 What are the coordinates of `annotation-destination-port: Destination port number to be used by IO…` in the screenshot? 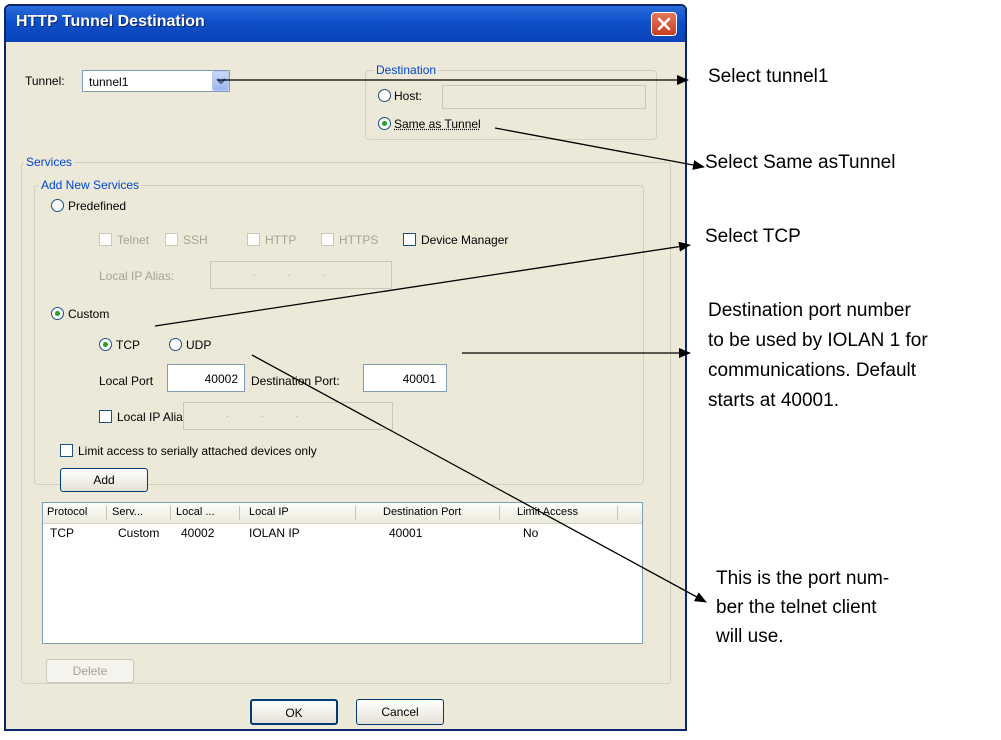 It's located at (818, 355).